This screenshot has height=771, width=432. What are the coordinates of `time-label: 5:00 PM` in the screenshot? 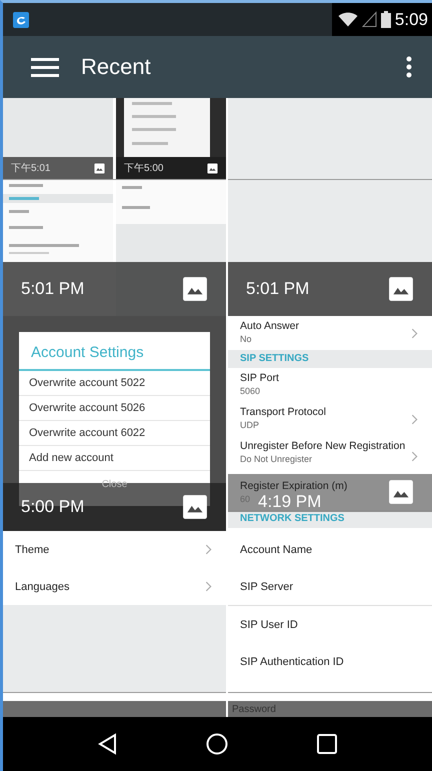 It's located at (52, 507).